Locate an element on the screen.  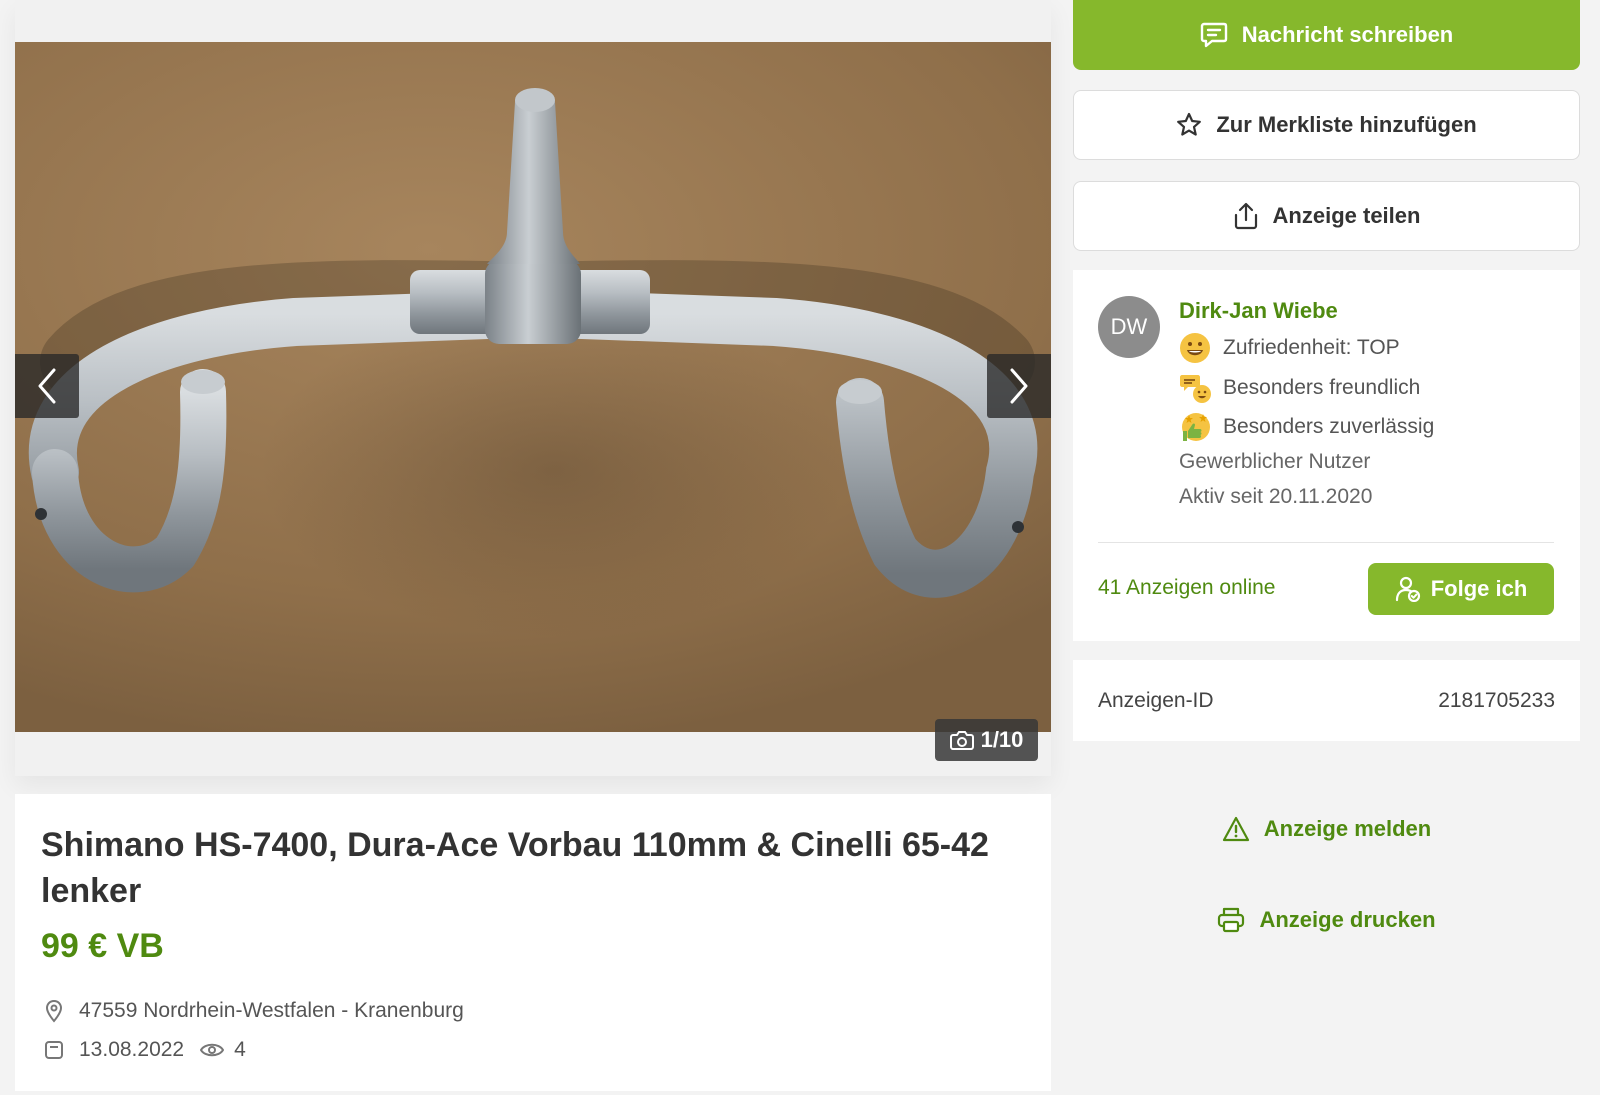
listing-price: 99 € VB is located at coordinates (102, 946).